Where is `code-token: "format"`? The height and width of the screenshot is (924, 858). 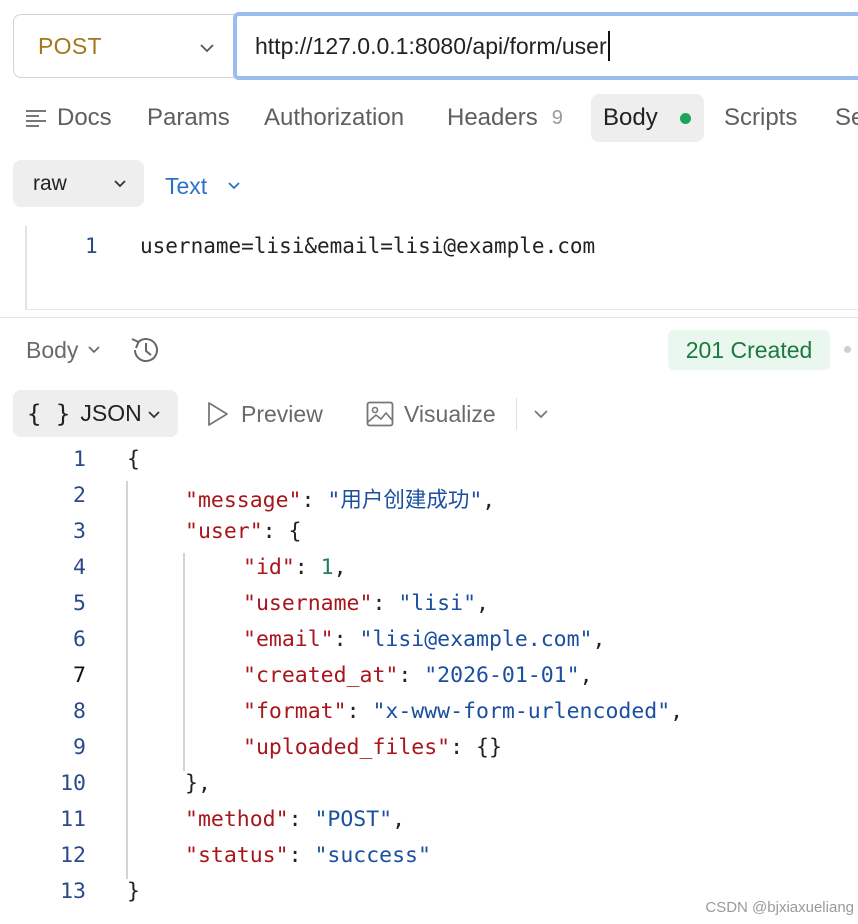
code-token: "format" is located at coordinates (295, 711).